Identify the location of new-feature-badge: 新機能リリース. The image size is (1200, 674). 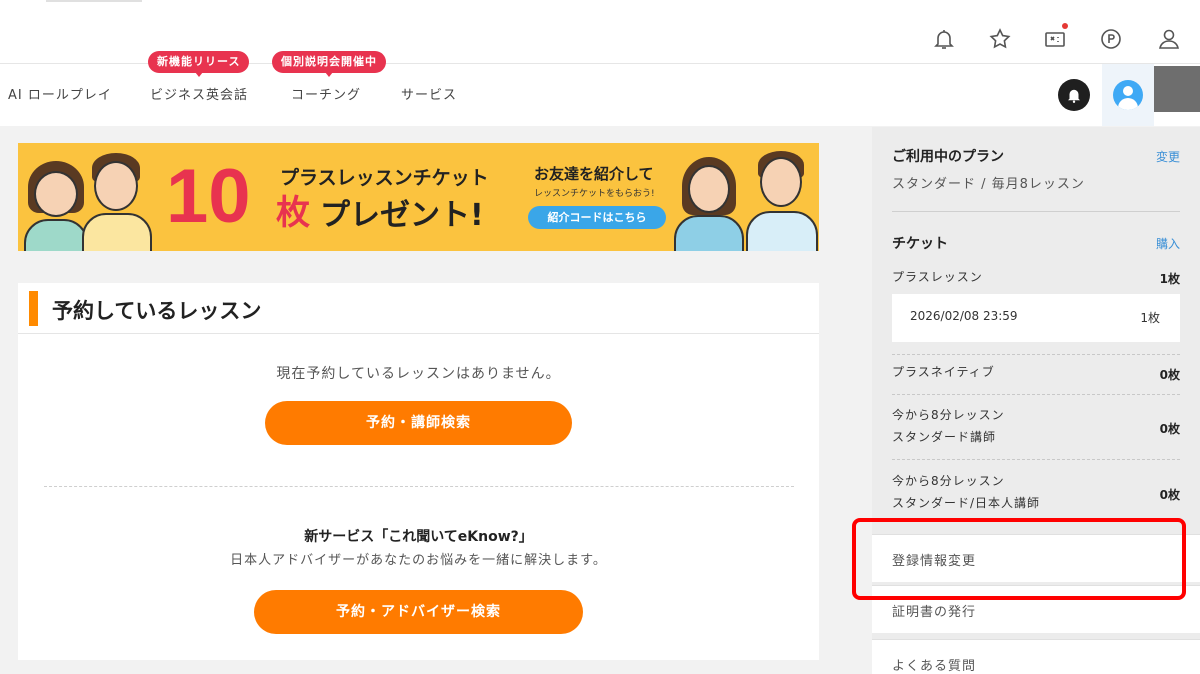
(199, 64).